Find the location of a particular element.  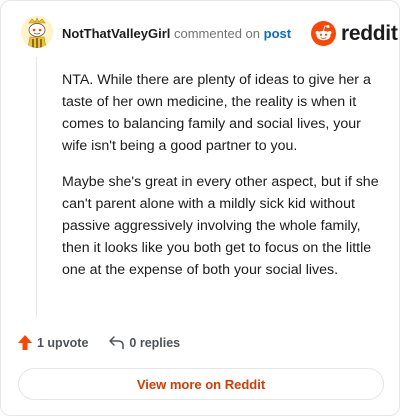

comment-username: NotThatValleyGirl is located at coordinates (116, 33).